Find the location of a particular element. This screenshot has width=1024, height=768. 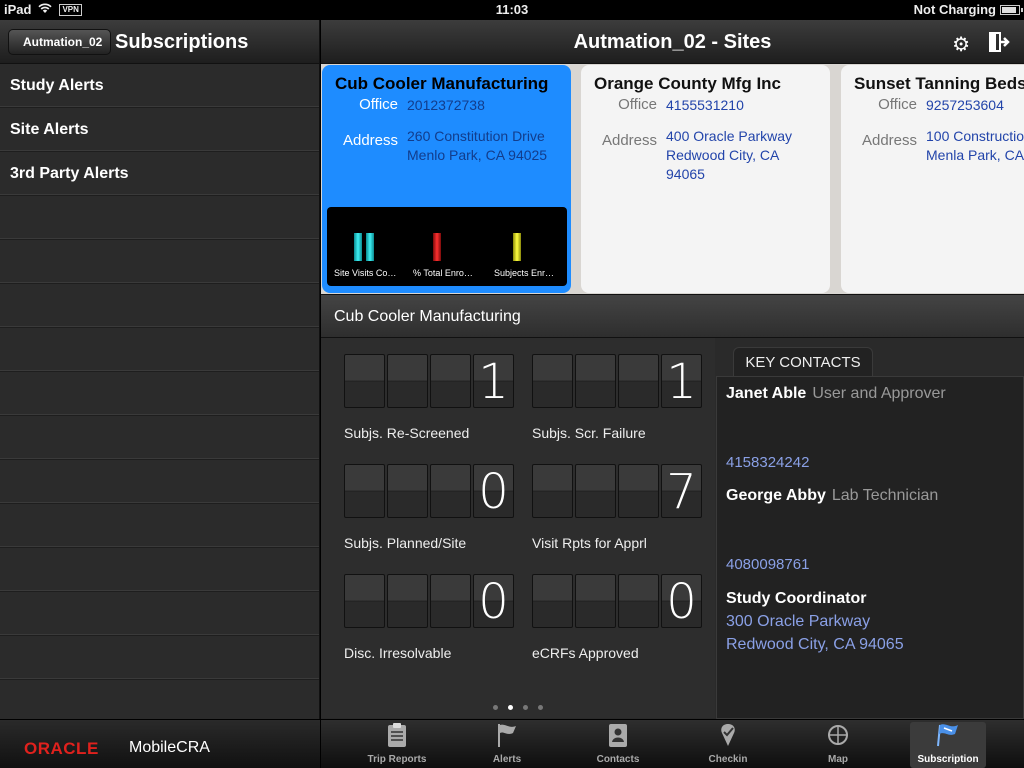

clock: 11:03 is located at coordinates (512, 9).